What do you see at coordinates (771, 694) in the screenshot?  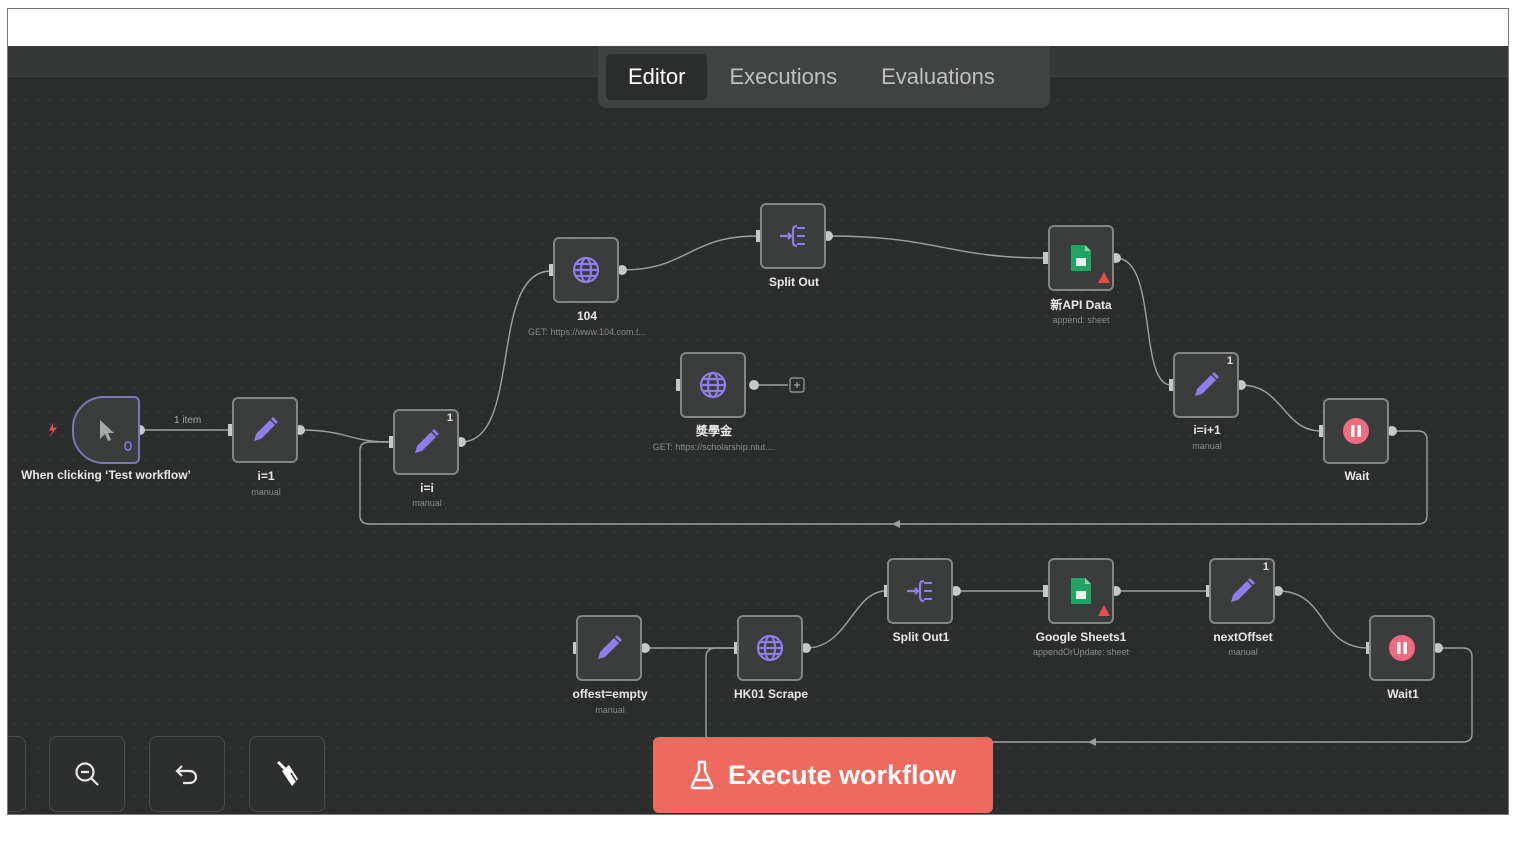 I see `node-label: HK01 Scrape` at bounding box center [771, 694].